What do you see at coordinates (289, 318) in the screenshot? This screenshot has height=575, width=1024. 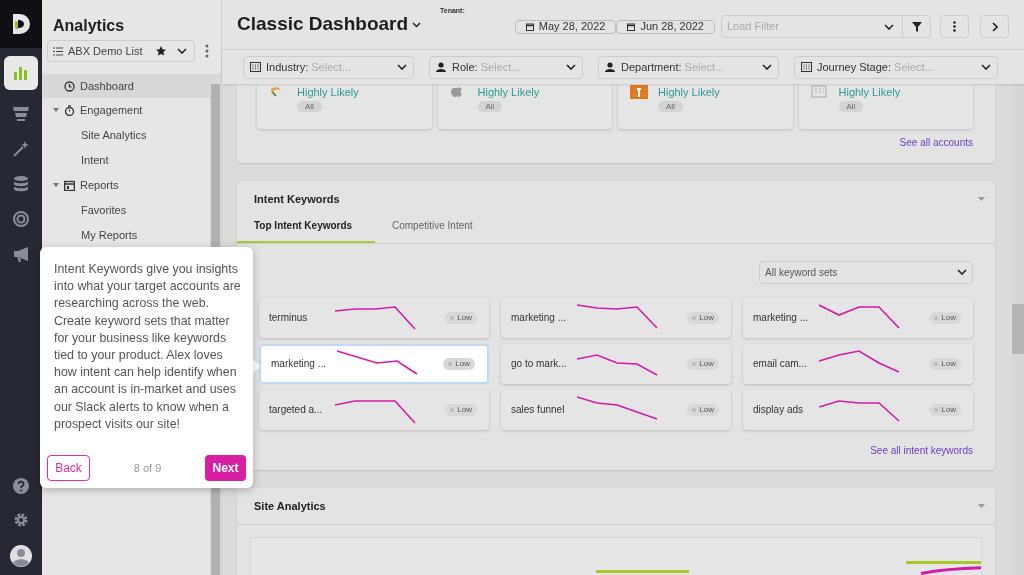 I see `keyword-label: terminus` at bounding box center [289, 318].